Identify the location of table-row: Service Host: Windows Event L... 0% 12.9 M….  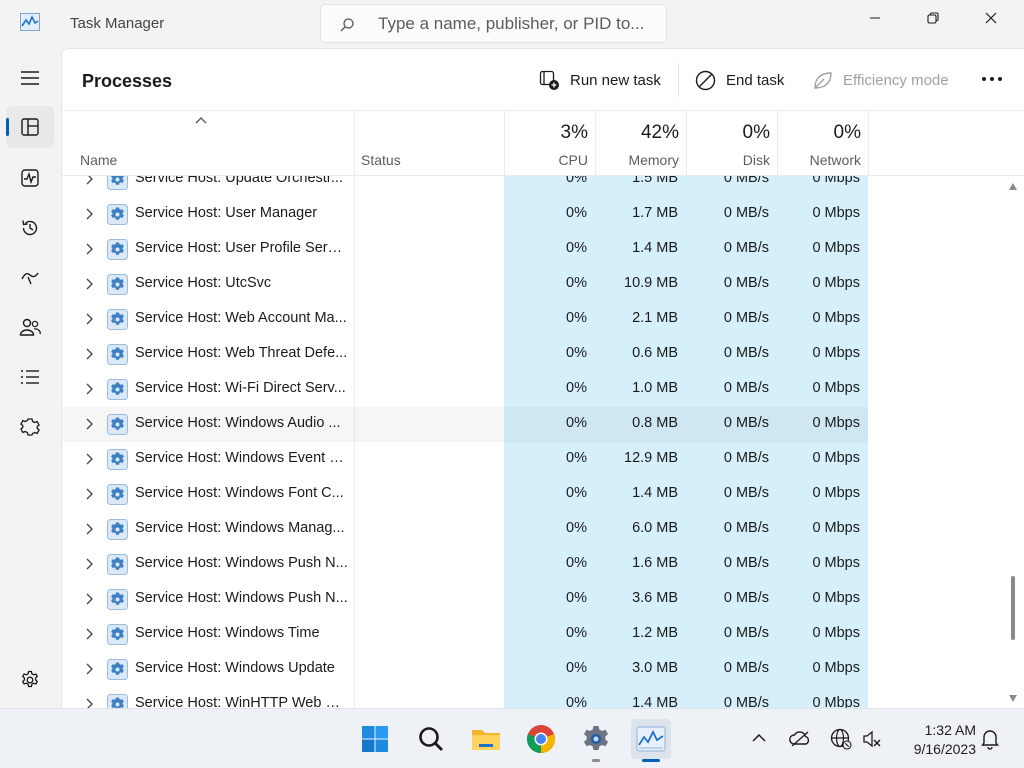
(465, 459).